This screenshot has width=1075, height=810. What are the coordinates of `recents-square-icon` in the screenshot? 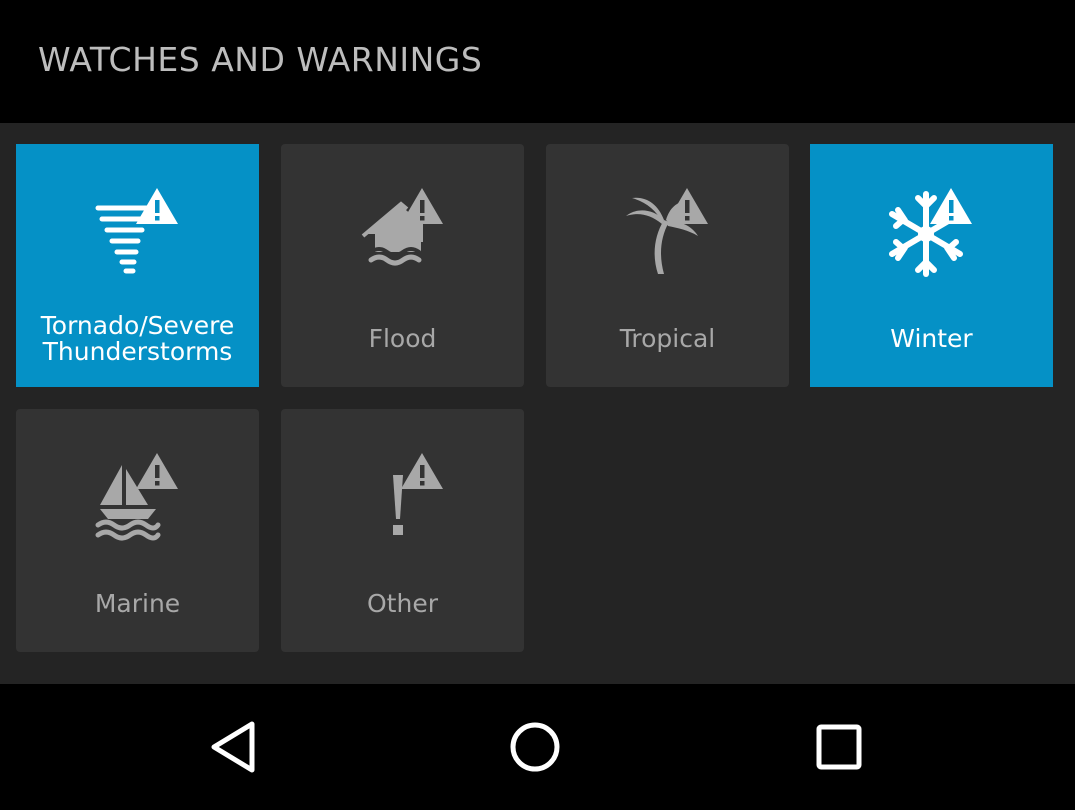 It's located at (839, 747).